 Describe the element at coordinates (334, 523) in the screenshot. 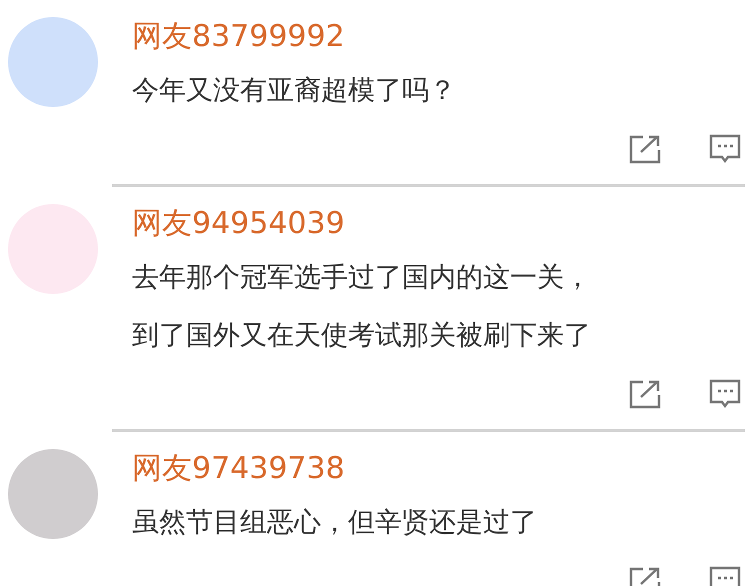

I see `comment-text: 虽然节目组恶心，但辛贤还是过了` at that location.